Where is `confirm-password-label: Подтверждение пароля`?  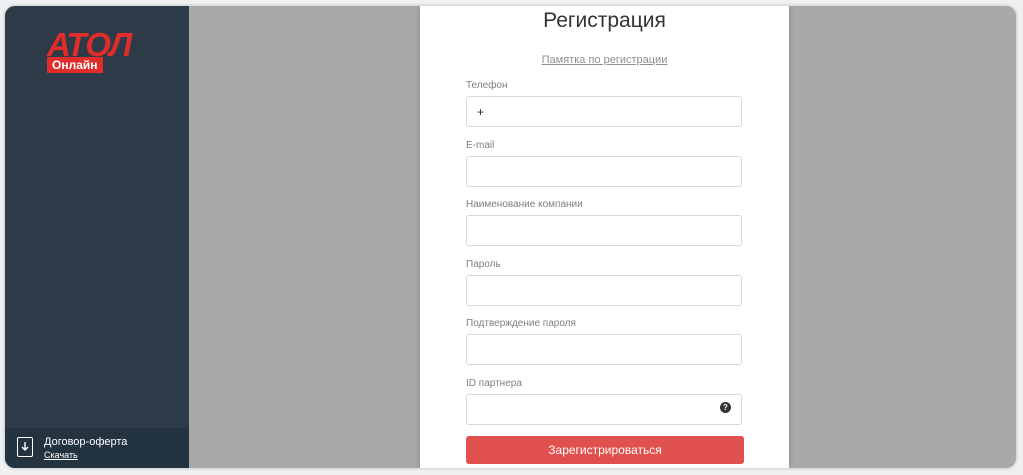 confirm-password-label: Подтверждение пароля is located at coordinates (521, 323).